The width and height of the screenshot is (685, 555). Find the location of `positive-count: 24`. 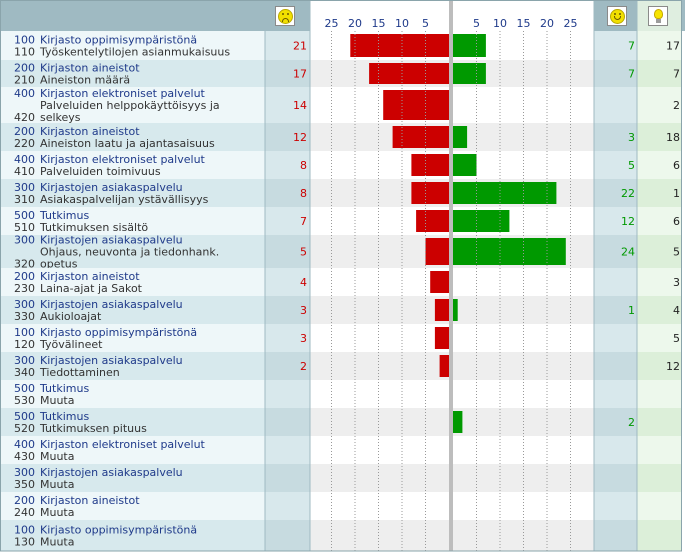

positive-count: 24 is located at coordinates (628, 252).